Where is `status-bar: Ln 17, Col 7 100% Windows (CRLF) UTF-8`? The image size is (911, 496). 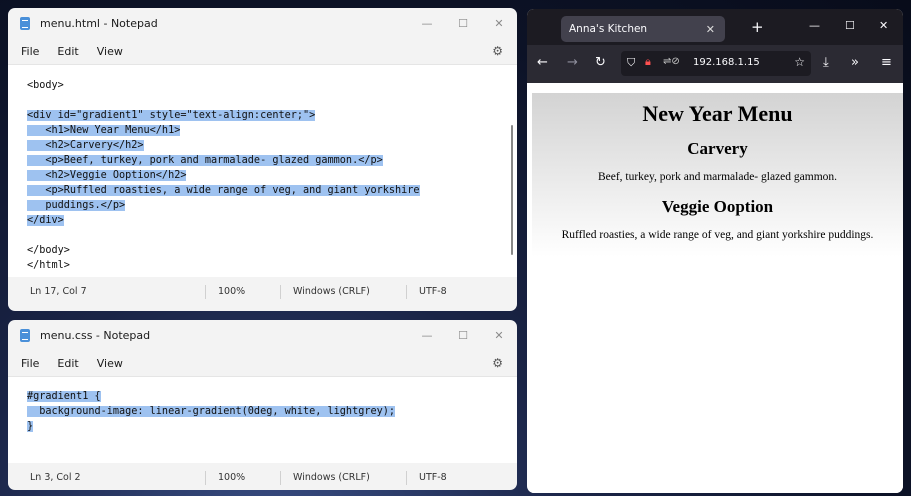 status-bar: Ln 17, Col 7 100% Windows (CRLF) UTF-8 is located at coordinates (262, 292).